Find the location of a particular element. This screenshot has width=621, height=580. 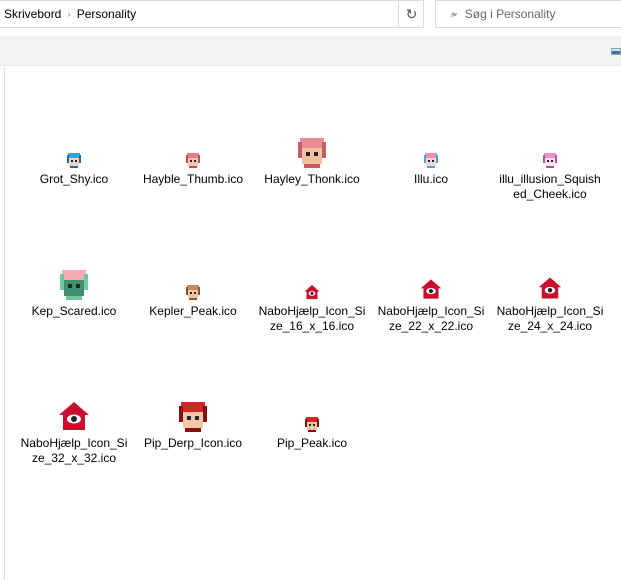

file-name: Grot_Shy.ico is located at coordinates (74, 179).